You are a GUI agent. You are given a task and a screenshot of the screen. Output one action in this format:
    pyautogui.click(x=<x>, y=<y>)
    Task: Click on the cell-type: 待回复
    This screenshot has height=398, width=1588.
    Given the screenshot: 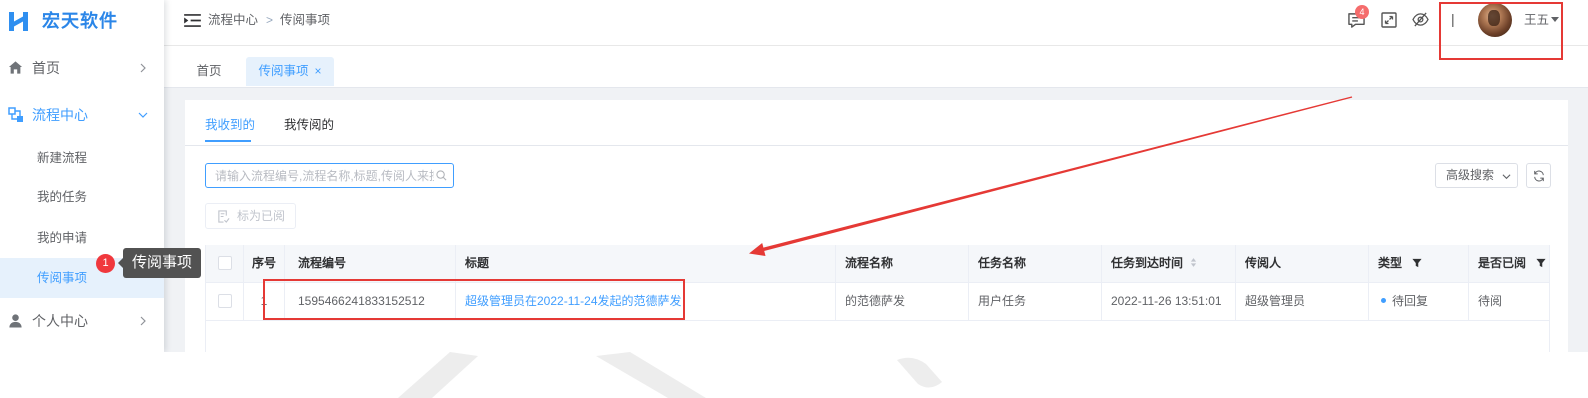 What is the action you would take?
    pyautogui.click(x=1419, y=301)
    